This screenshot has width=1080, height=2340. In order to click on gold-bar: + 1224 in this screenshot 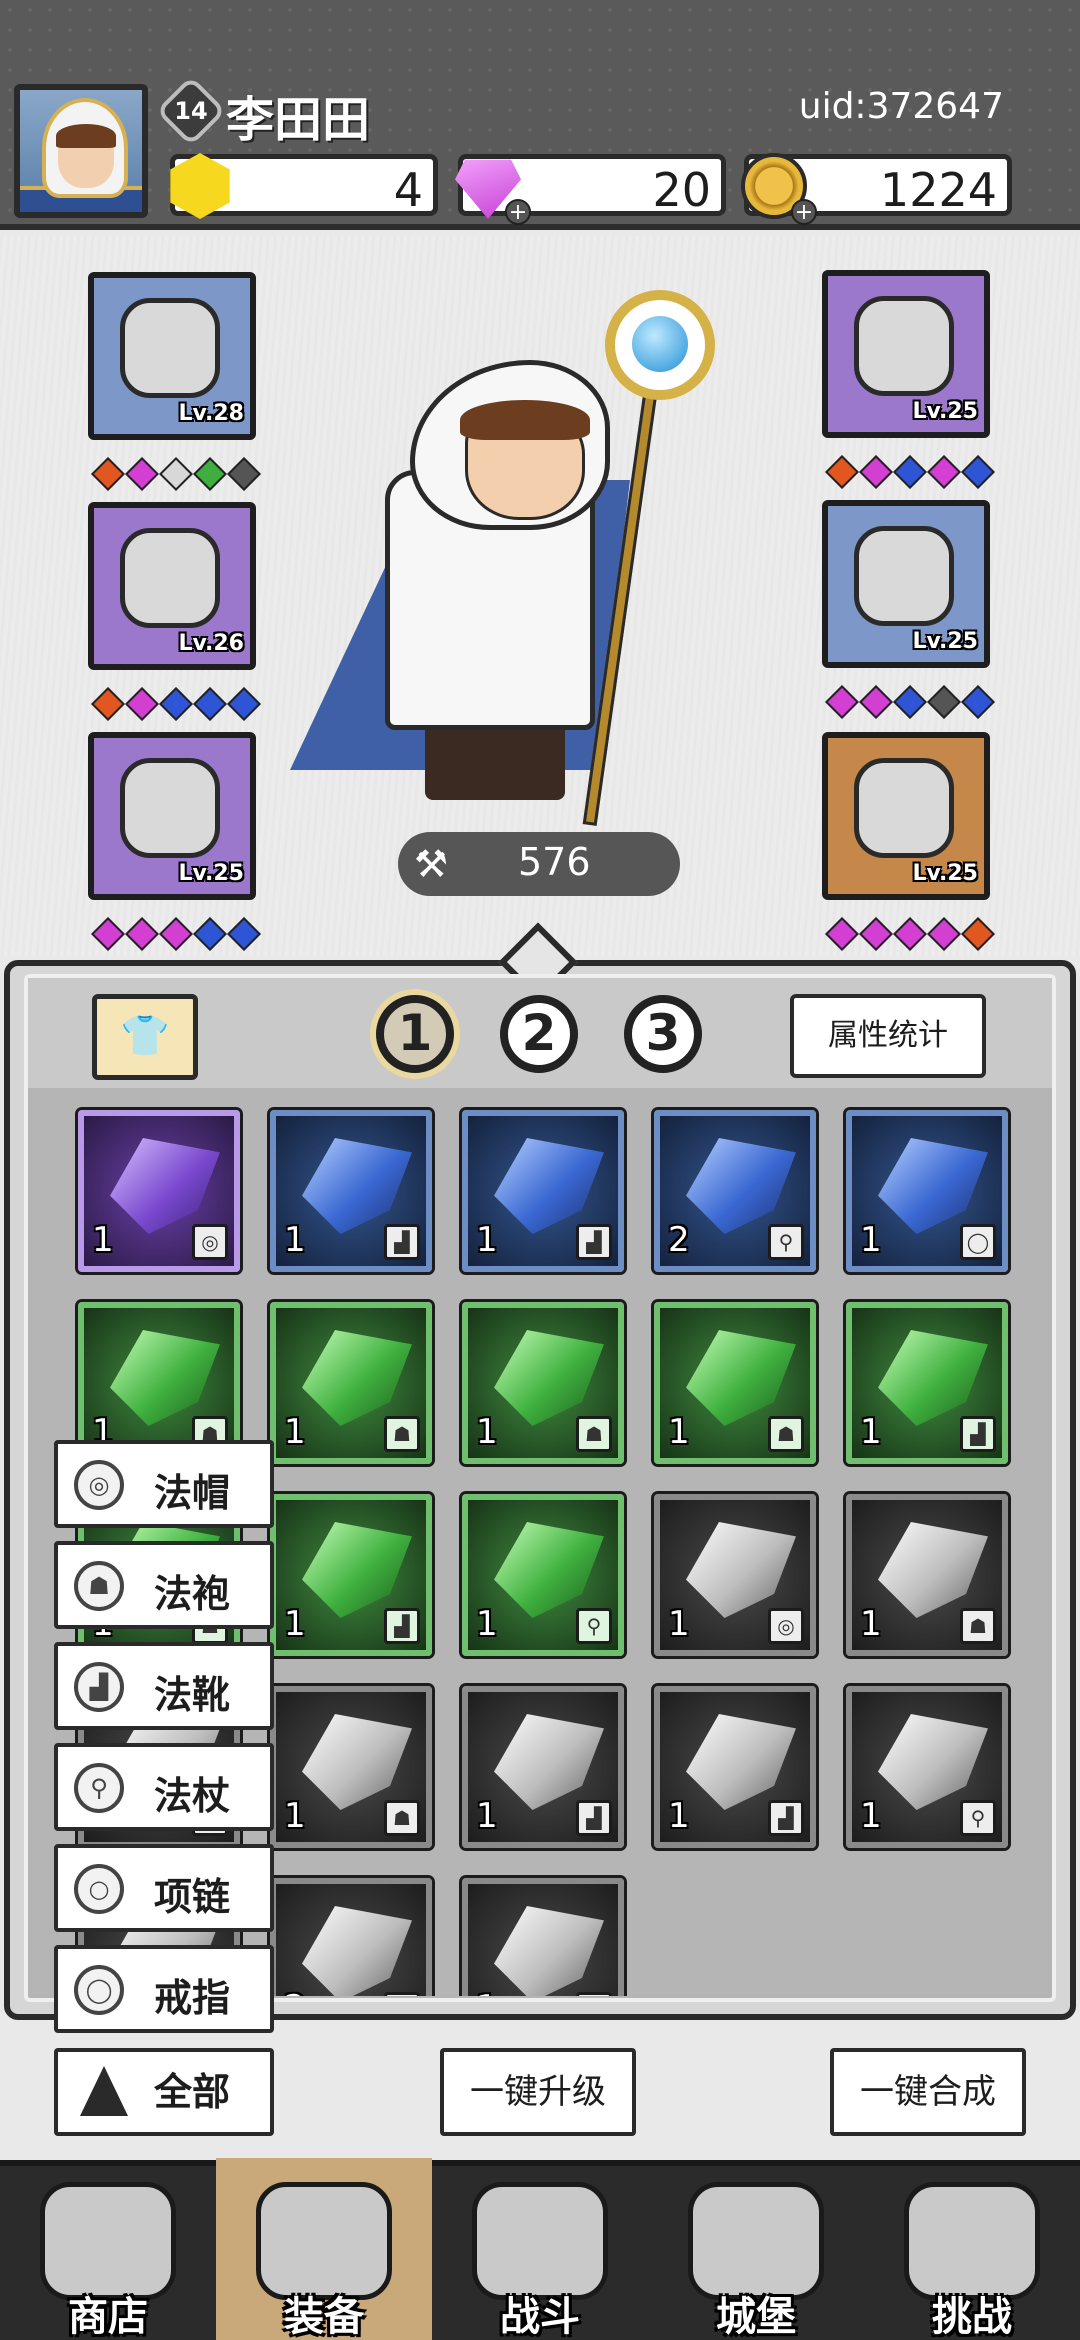, I will do `click(876, 189)`.